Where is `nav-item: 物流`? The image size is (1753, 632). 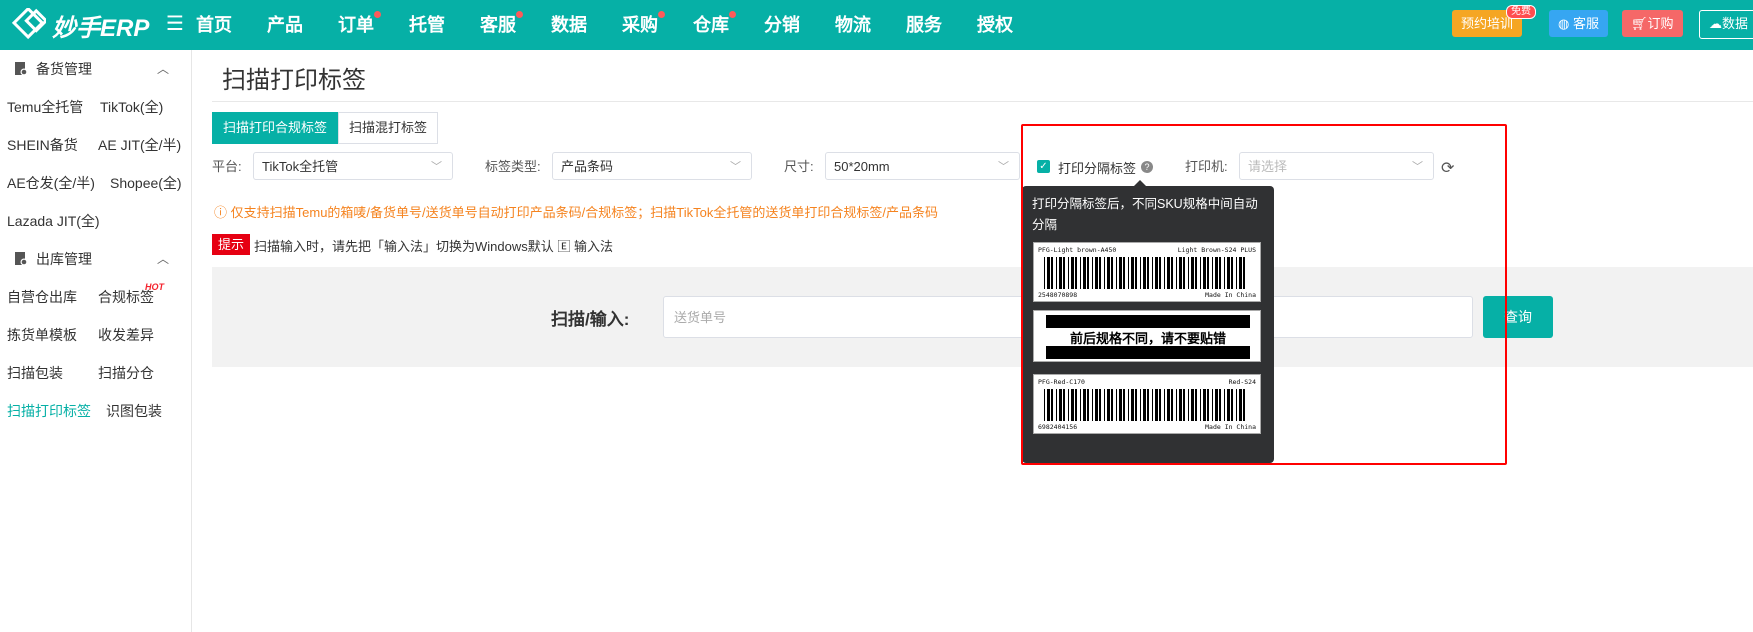 nav-item: 物流 is located at coordinates (853, 25).